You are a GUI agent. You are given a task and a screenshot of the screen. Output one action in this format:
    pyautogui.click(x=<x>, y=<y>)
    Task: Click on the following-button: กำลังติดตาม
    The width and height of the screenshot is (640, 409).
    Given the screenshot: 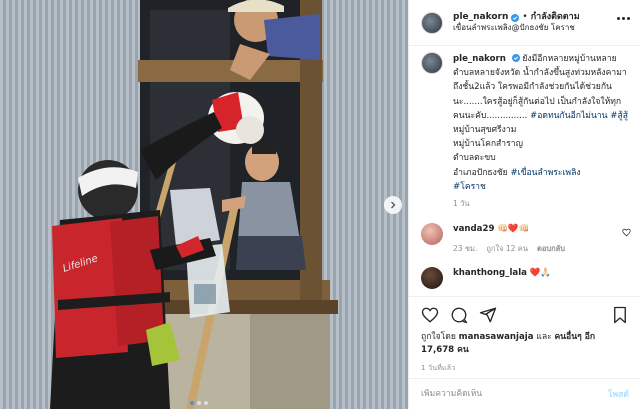 What is the action you would take?
    pyautogui.click(x=555, y=17)
    